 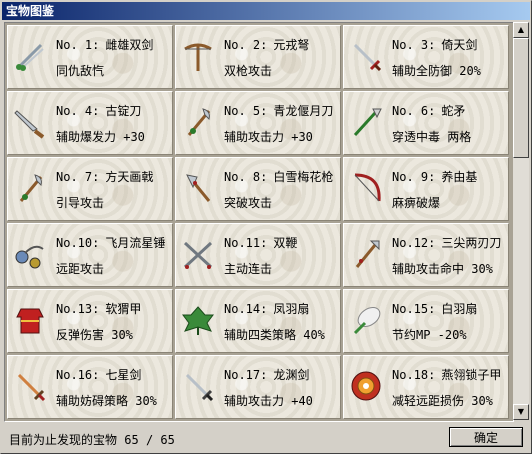 I want to click on treasure-name: 白雪梅花枪, so click(x=303, y=177).